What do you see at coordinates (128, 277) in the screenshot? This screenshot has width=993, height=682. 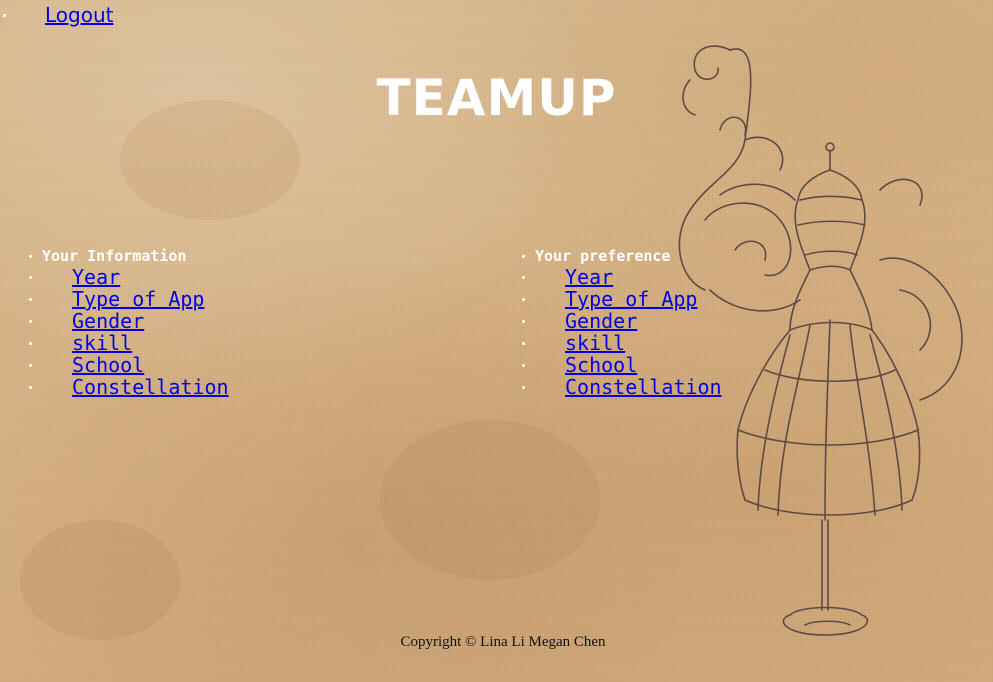 I see `info-item-year: Year` at bounding box center [128, 277].